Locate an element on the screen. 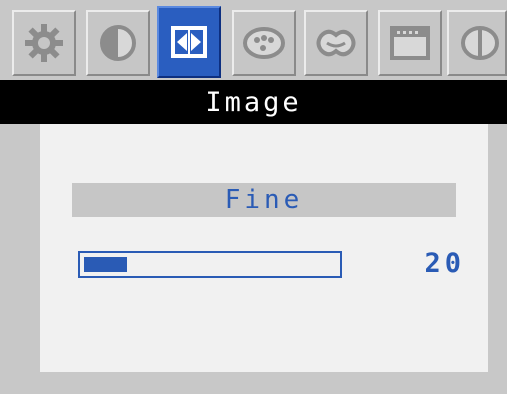 The width and height of the screenshot is (507, 394). setting-label-bar: Fine is located at coordinates (264, 200).